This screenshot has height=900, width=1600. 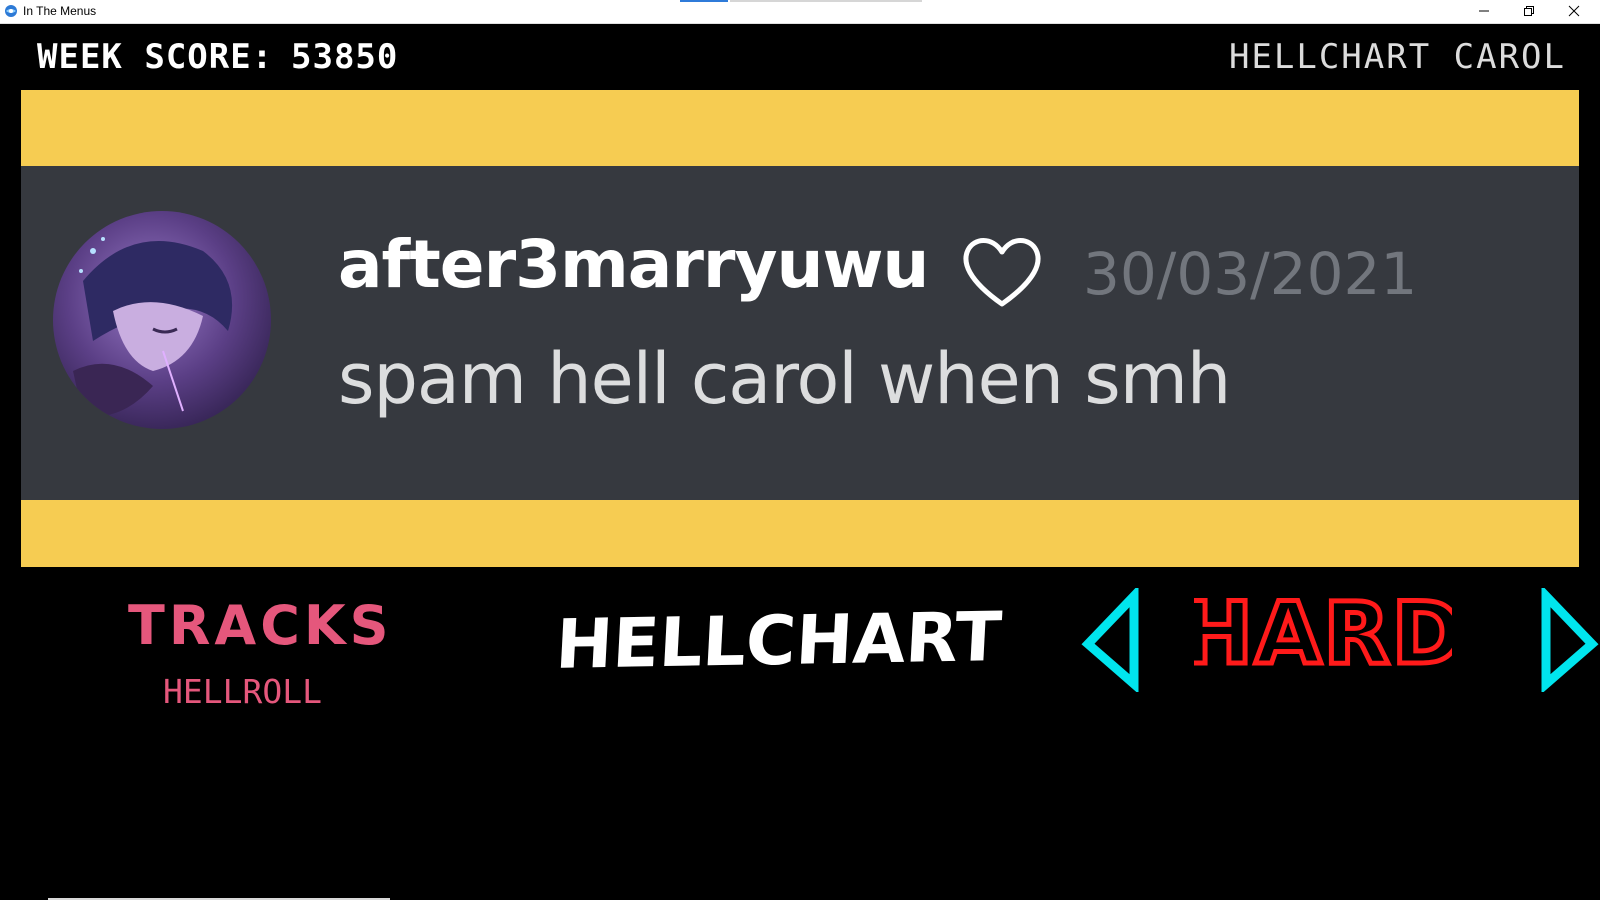 I want to click on close-button, so click(x=1574, y=11).